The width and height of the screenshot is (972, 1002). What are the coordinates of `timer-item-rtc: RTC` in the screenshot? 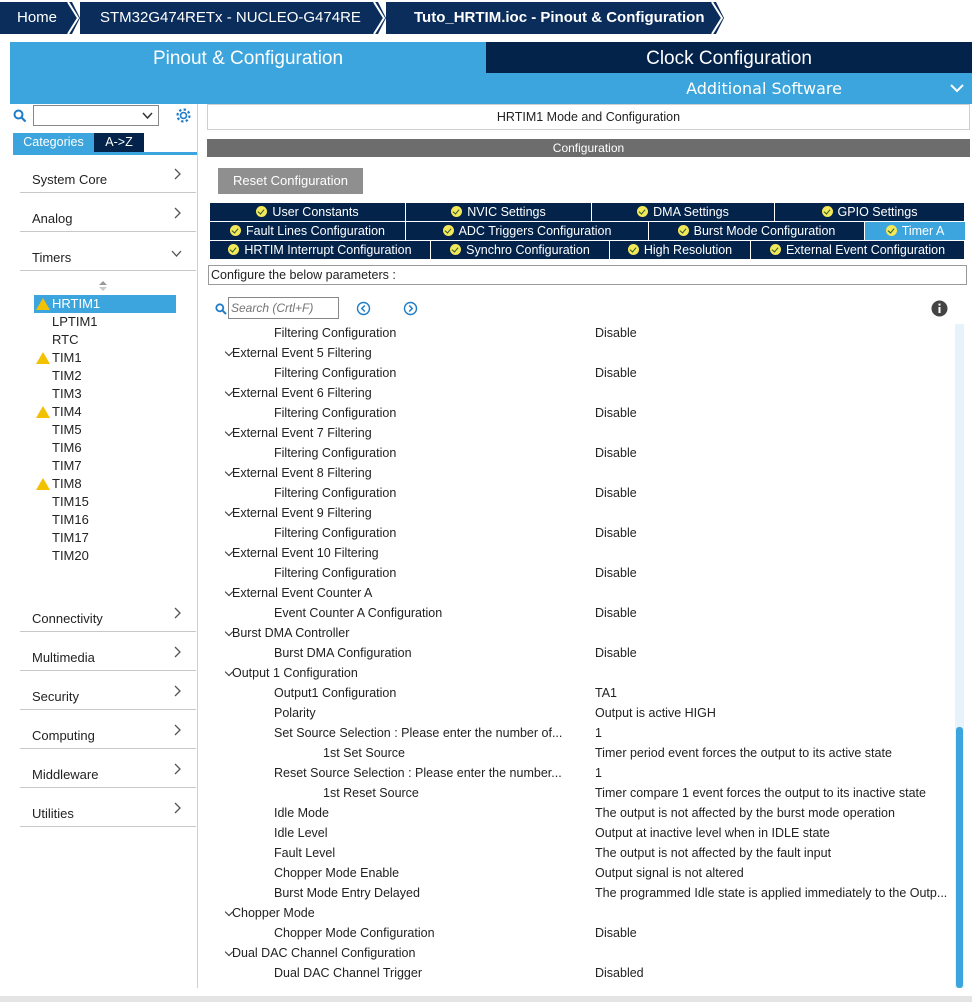 It's located at (105, 340).